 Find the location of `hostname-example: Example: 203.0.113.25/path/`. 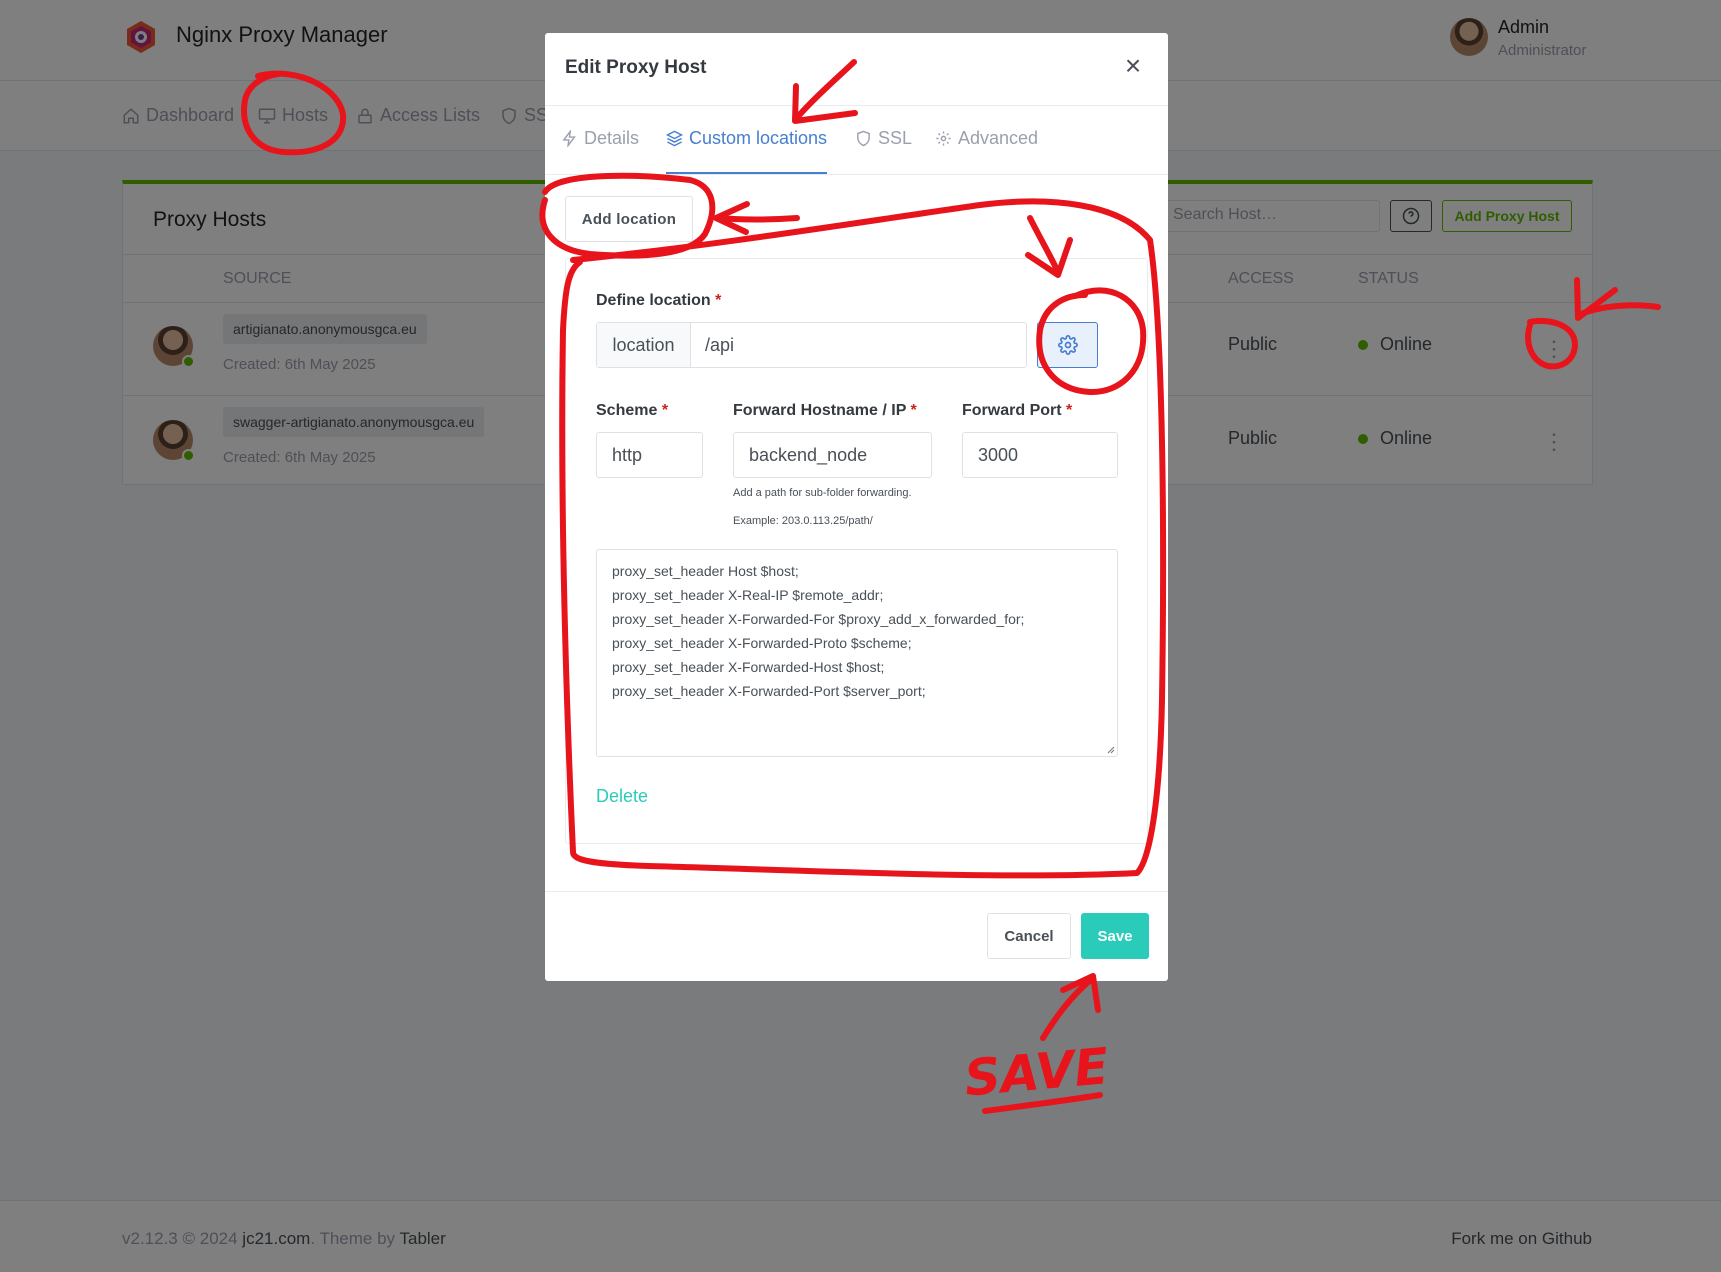

hostname-example: Example: 203.0.113.25/path/ is located at coordinates (803, 521).